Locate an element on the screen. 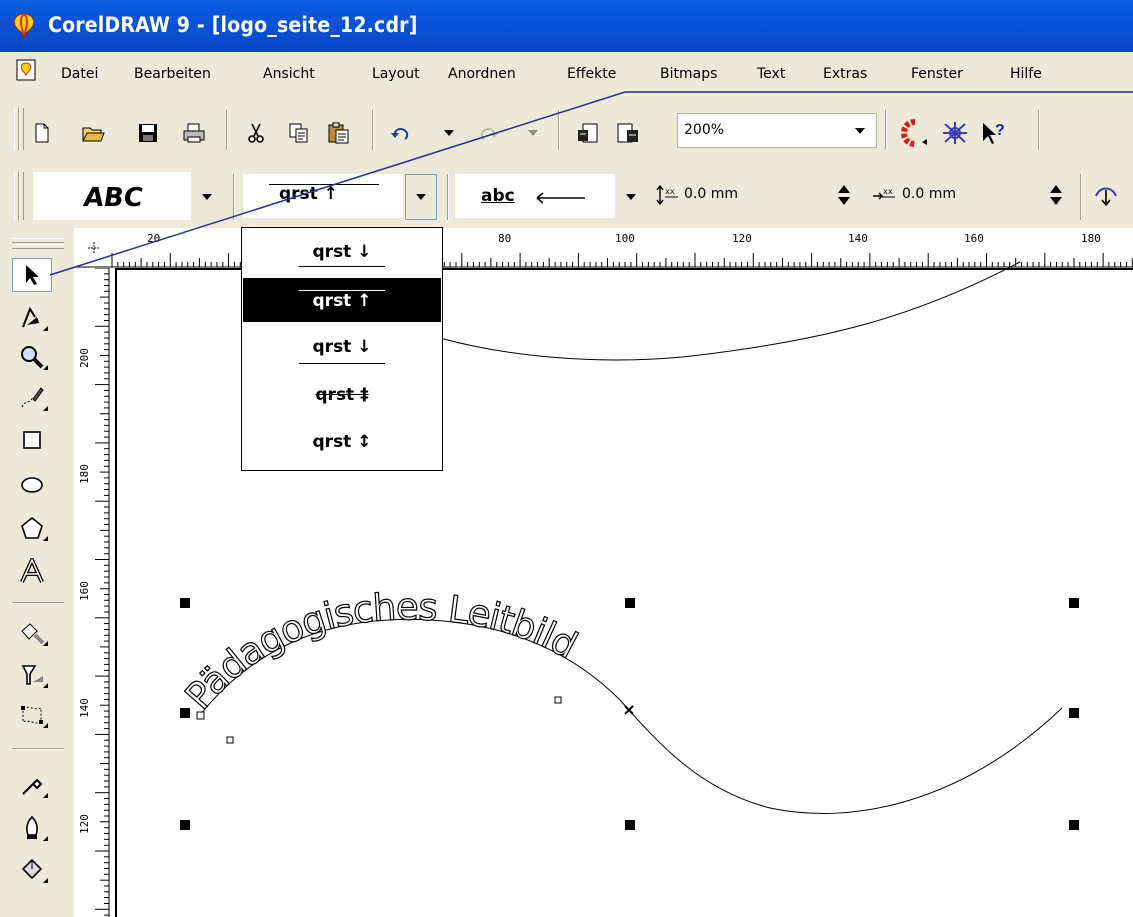 The image size is (1133, 917). orientation-option: qrst ↕ is located at coordinates (342, 442).